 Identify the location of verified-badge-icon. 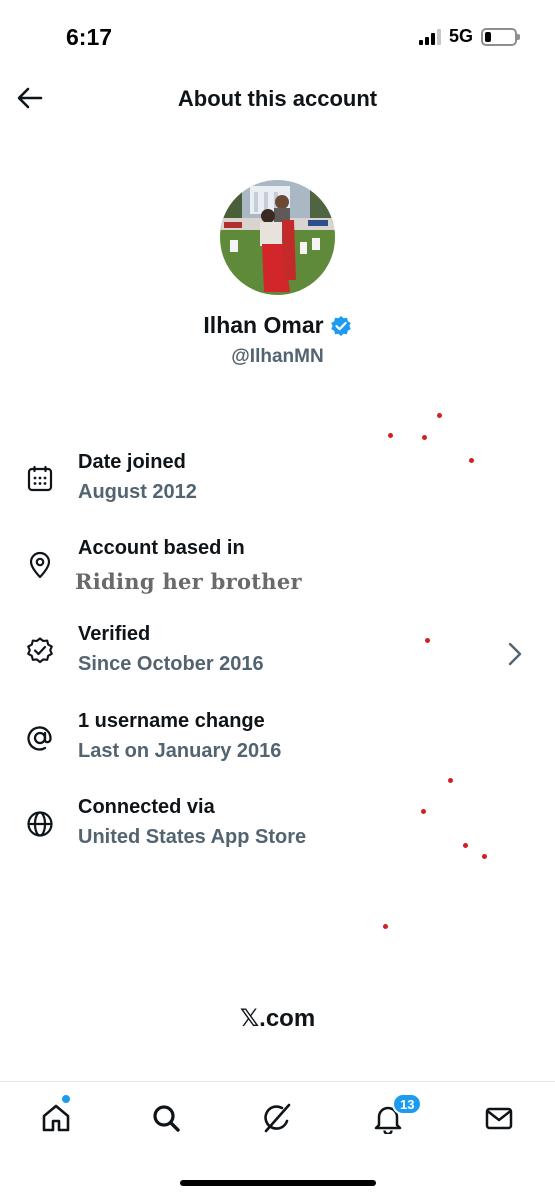
(340, 325).